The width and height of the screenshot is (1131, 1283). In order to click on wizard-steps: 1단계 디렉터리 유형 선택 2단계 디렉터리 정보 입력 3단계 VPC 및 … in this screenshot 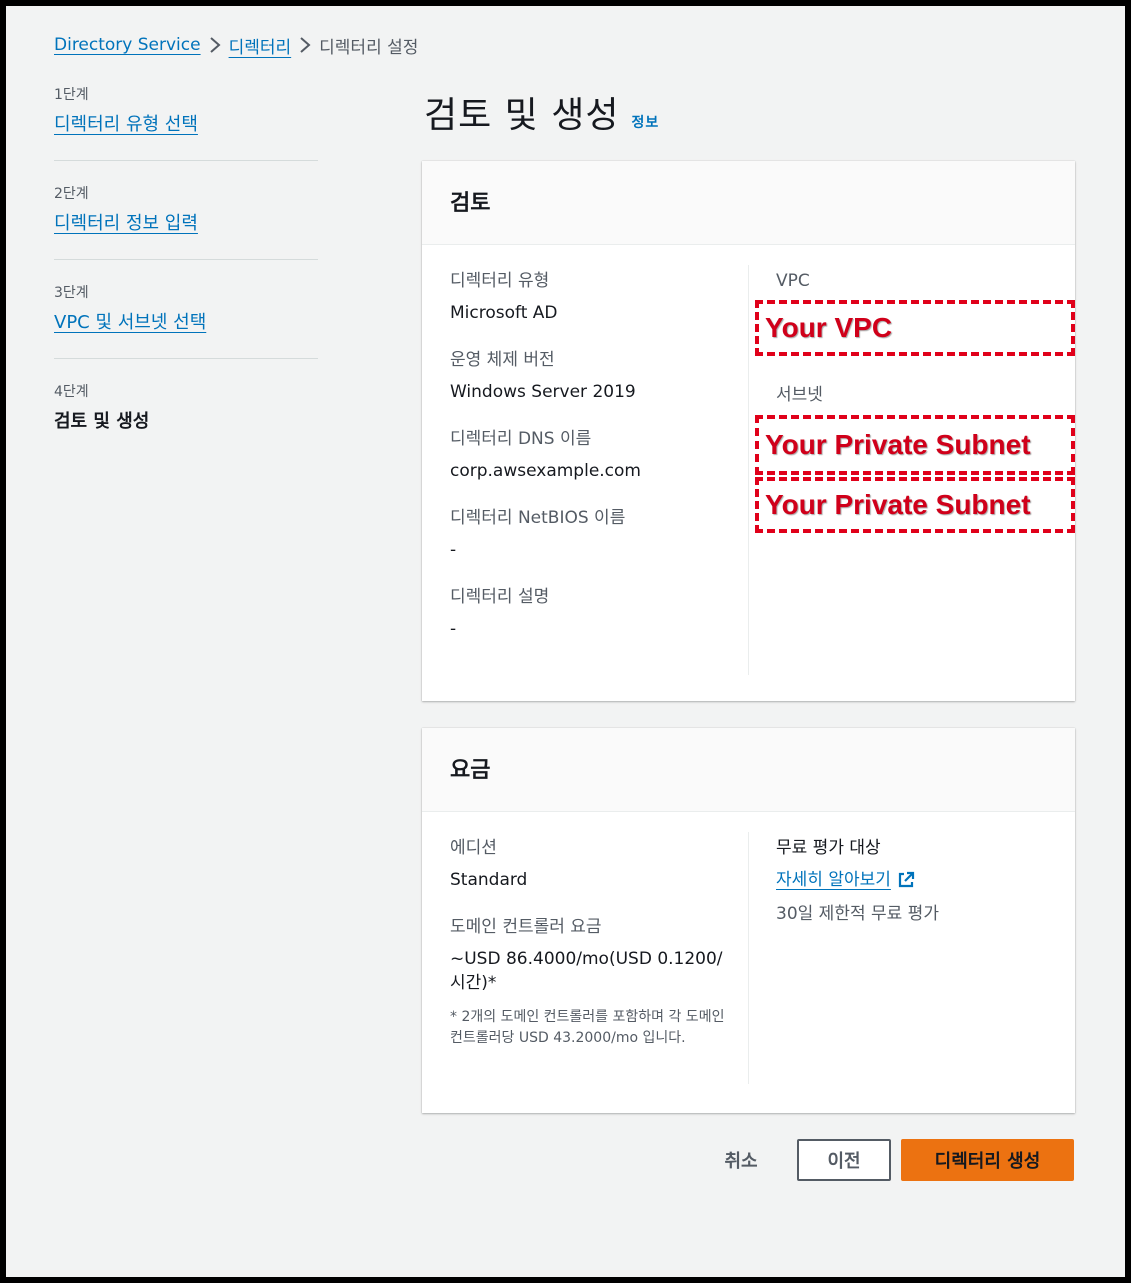, I will do `click(186, 259)`.